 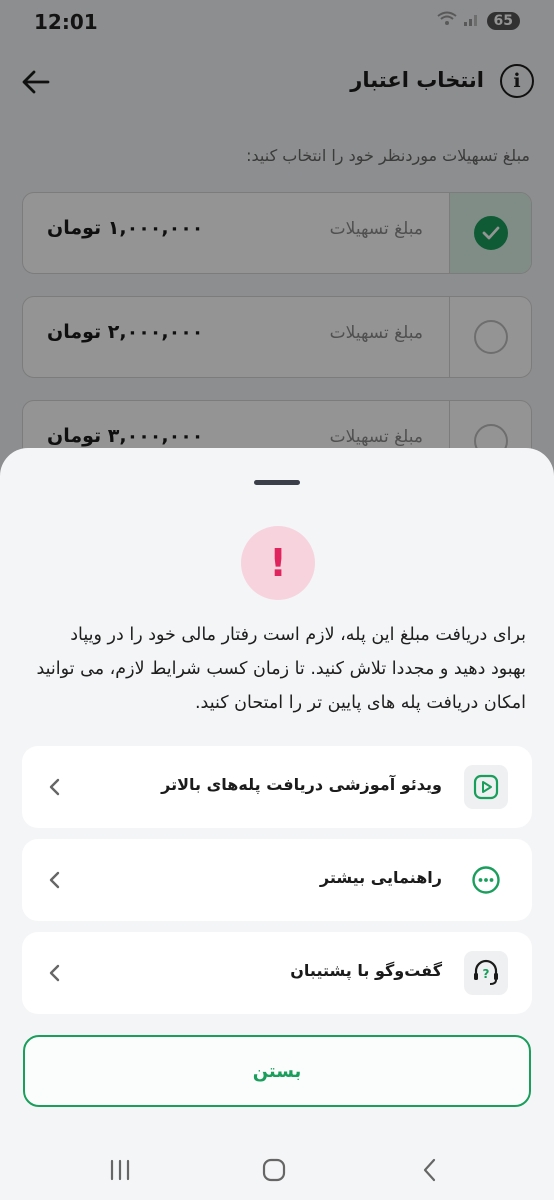 I want to click on exclamation-icon: !, so click(x=278, y=563).